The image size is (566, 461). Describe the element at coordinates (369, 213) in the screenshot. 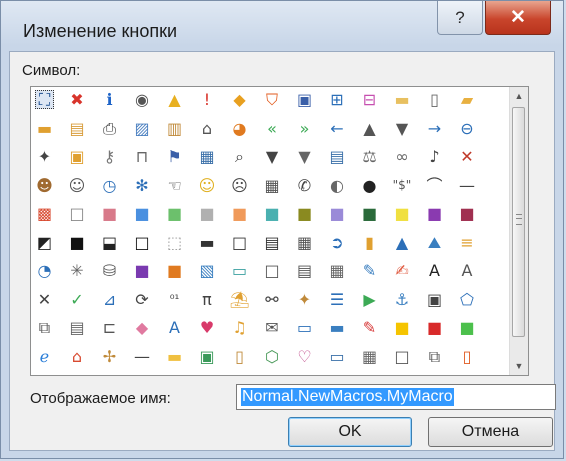

I see `darkgreen-square-icon: ■` at that location.